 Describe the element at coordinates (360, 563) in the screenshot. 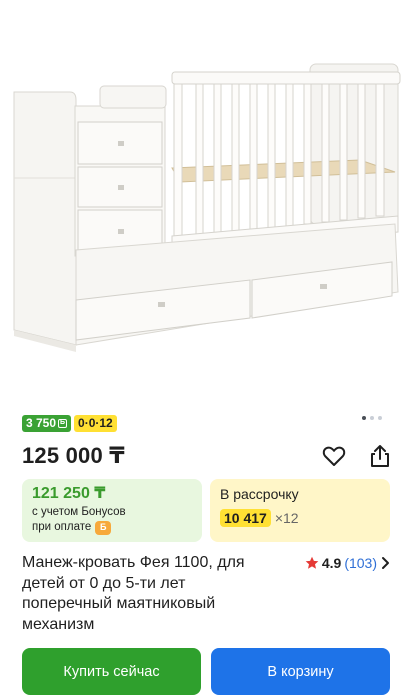

I see `review-count: (103)` at that location.